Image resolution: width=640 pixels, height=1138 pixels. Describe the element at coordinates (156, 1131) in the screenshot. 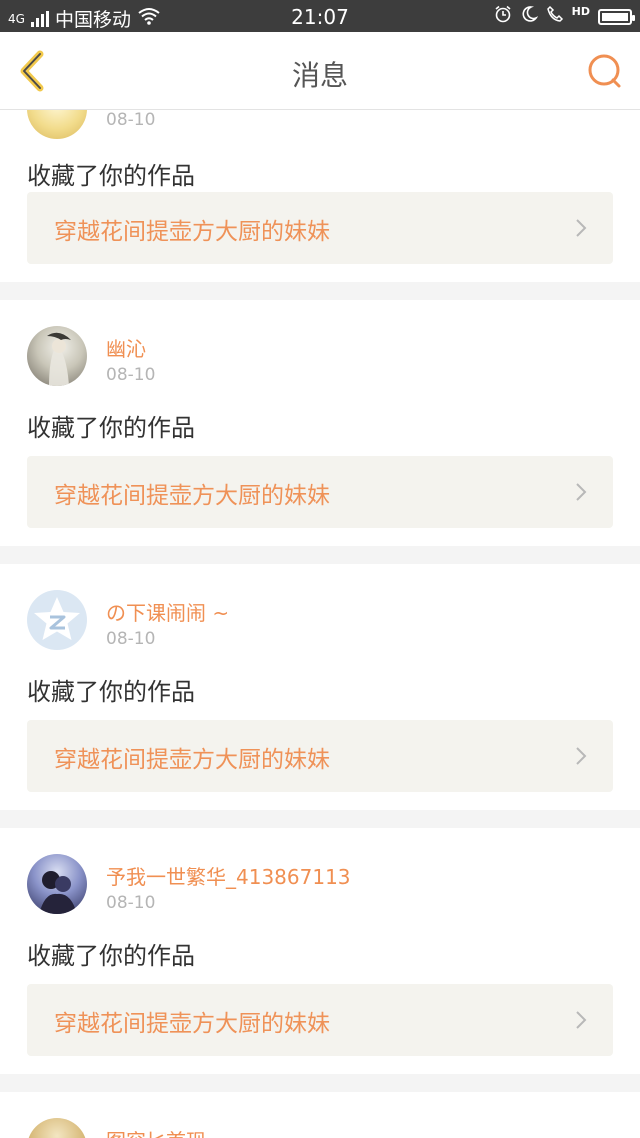

I see `username: 图容匕首现` at that location.